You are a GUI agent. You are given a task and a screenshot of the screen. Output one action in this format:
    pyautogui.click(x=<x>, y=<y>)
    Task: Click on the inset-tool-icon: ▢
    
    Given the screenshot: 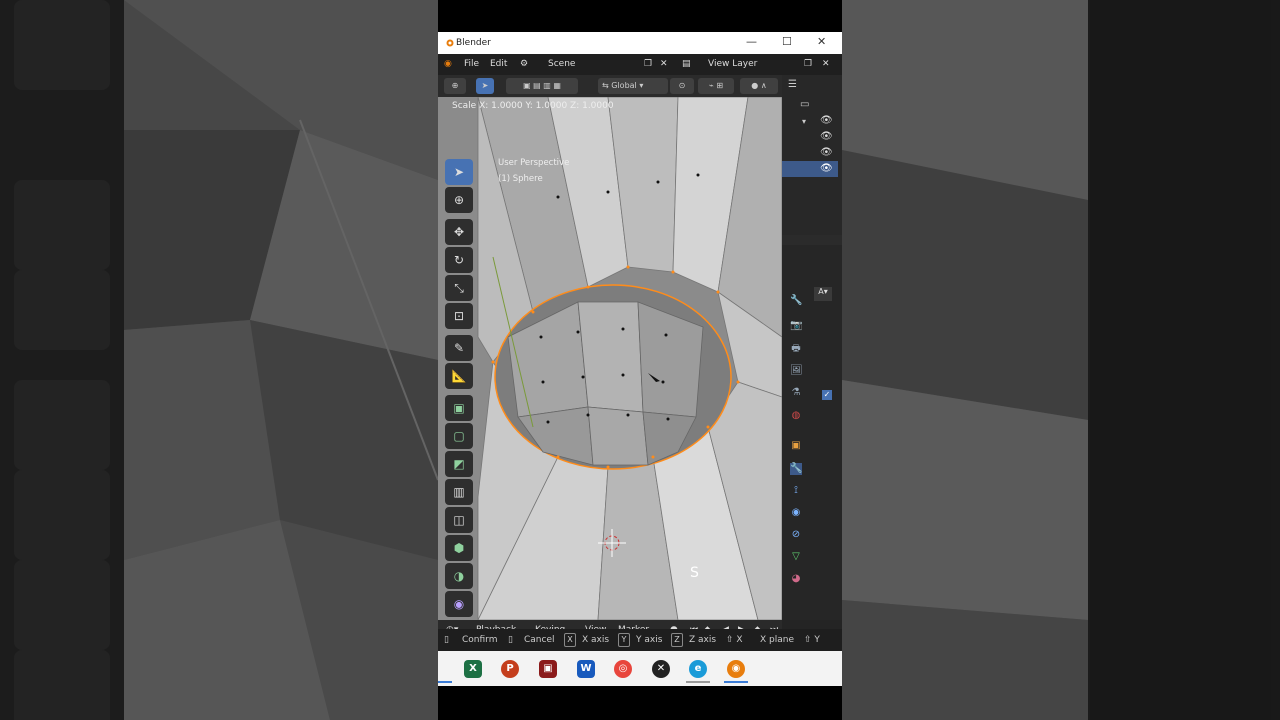 What is the action you would take?
    pyautogui.click(x=459, y=436)
    